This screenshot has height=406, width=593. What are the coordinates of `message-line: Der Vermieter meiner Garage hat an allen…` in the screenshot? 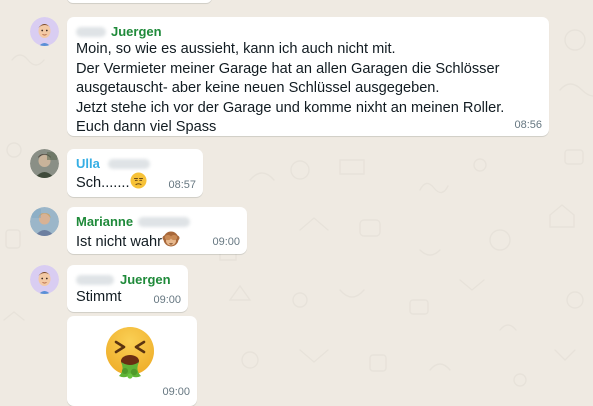 It's located at (288, 68).